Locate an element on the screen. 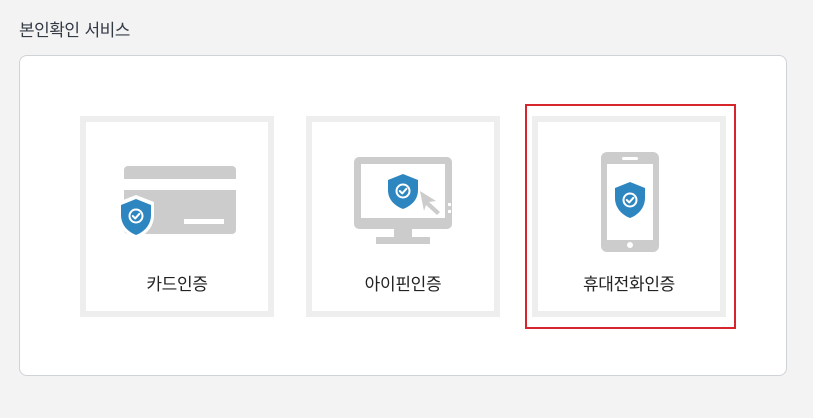 The image size is (813, 418). credit-card-shield-icon is located at coordinates (177, 202).